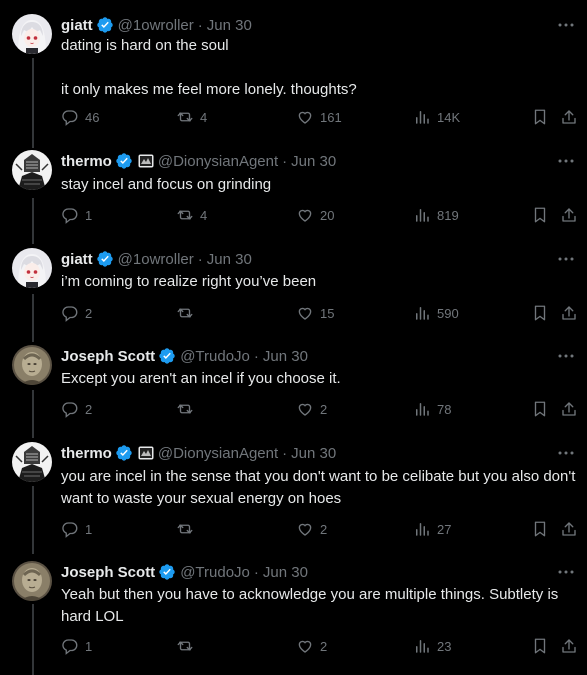 The image size is (587, 675). I want to click on action-bar: 1 4 20 819, so click(319, 216).